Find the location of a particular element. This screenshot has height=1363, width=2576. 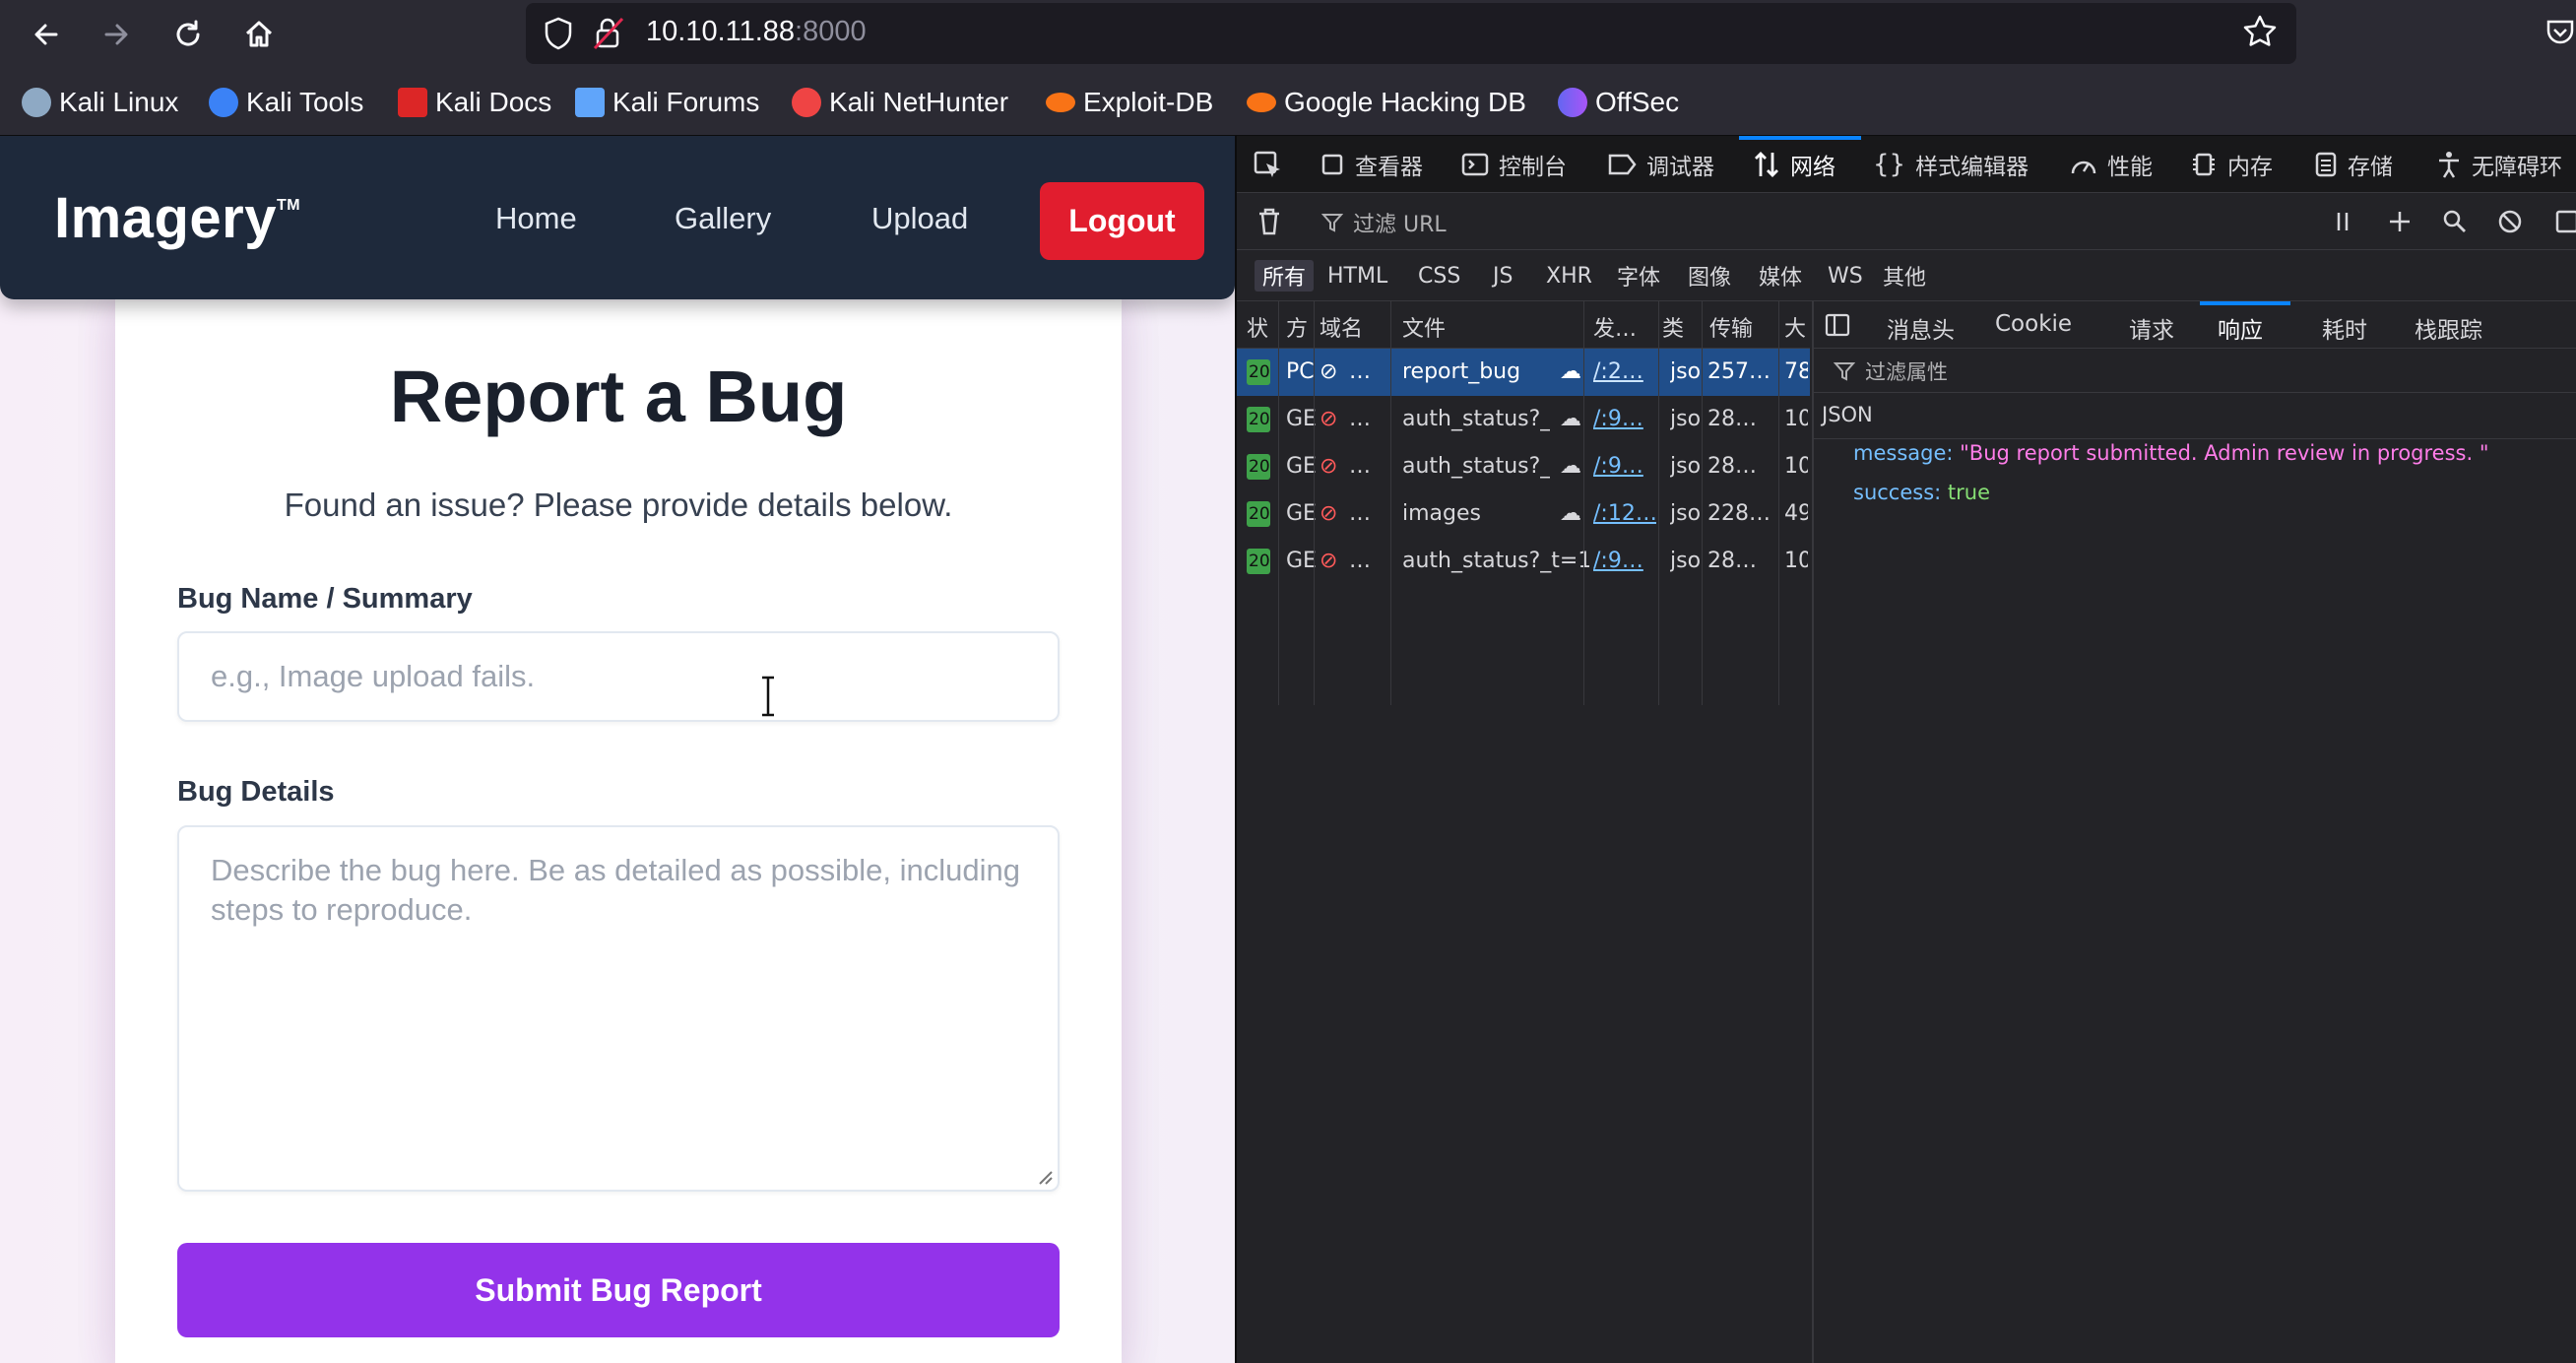

request-method: GE is located at coordinates (1301, 419).